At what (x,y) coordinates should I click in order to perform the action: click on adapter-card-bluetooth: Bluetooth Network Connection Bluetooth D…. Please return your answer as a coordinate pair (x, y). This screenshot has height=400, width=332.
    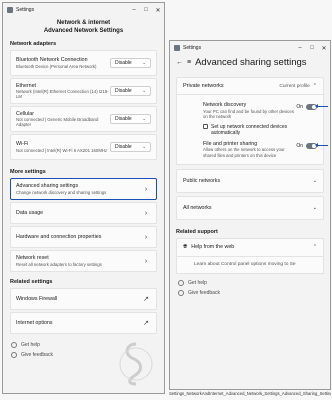
    Looking at the image, I should click on (83, 63).